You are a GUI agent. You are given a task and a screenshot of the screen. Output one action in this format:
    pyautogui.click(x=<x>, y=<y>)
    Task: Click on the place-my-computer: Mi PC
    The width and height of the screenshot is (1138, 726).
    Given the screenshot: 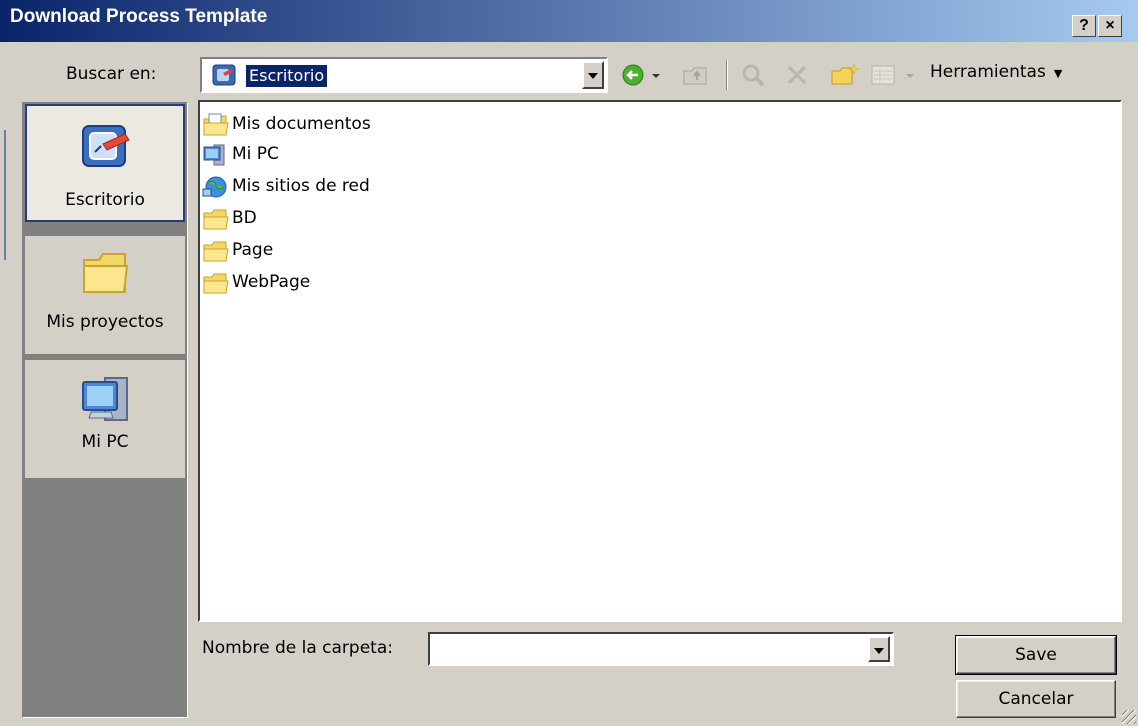 What is the action you would take?
    pyautogui.click(x=105, y=419)
    